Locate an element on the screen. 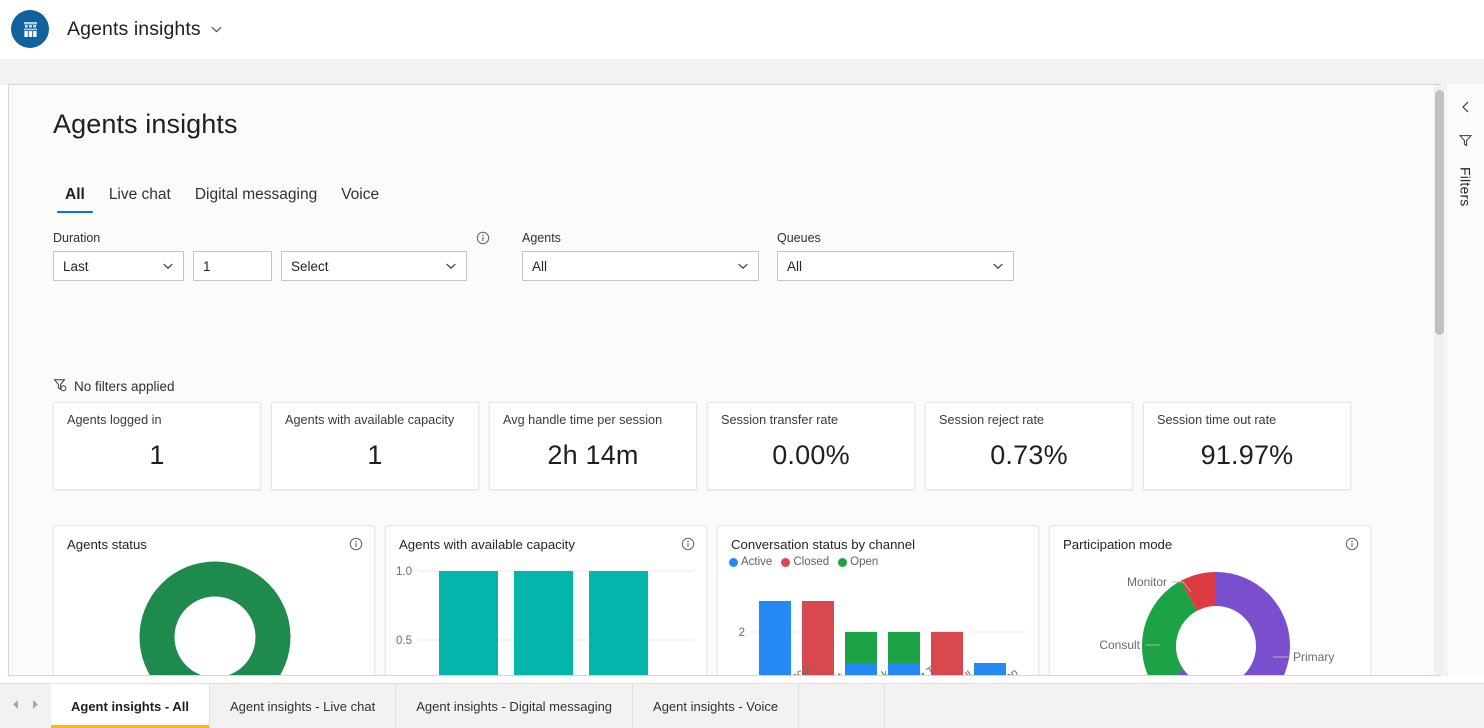  legend-item-active: Active is located at coordinates (750, 562).